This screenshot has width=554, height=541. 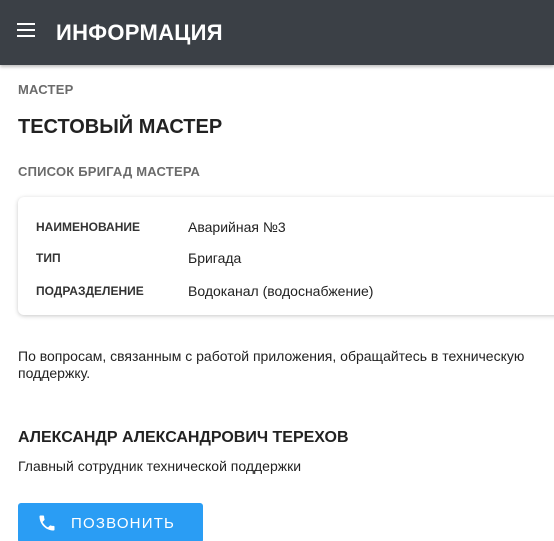 What do you see at coordinates (281, 291) in the screenshot?
I see `brigade-division-value: Водоканал (водоснабжение)` at bounding box center [281, 291].